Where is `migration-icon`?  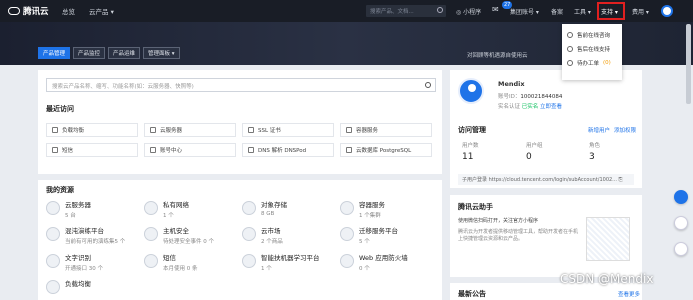 migration-icon is located at coordinates (347, 234).